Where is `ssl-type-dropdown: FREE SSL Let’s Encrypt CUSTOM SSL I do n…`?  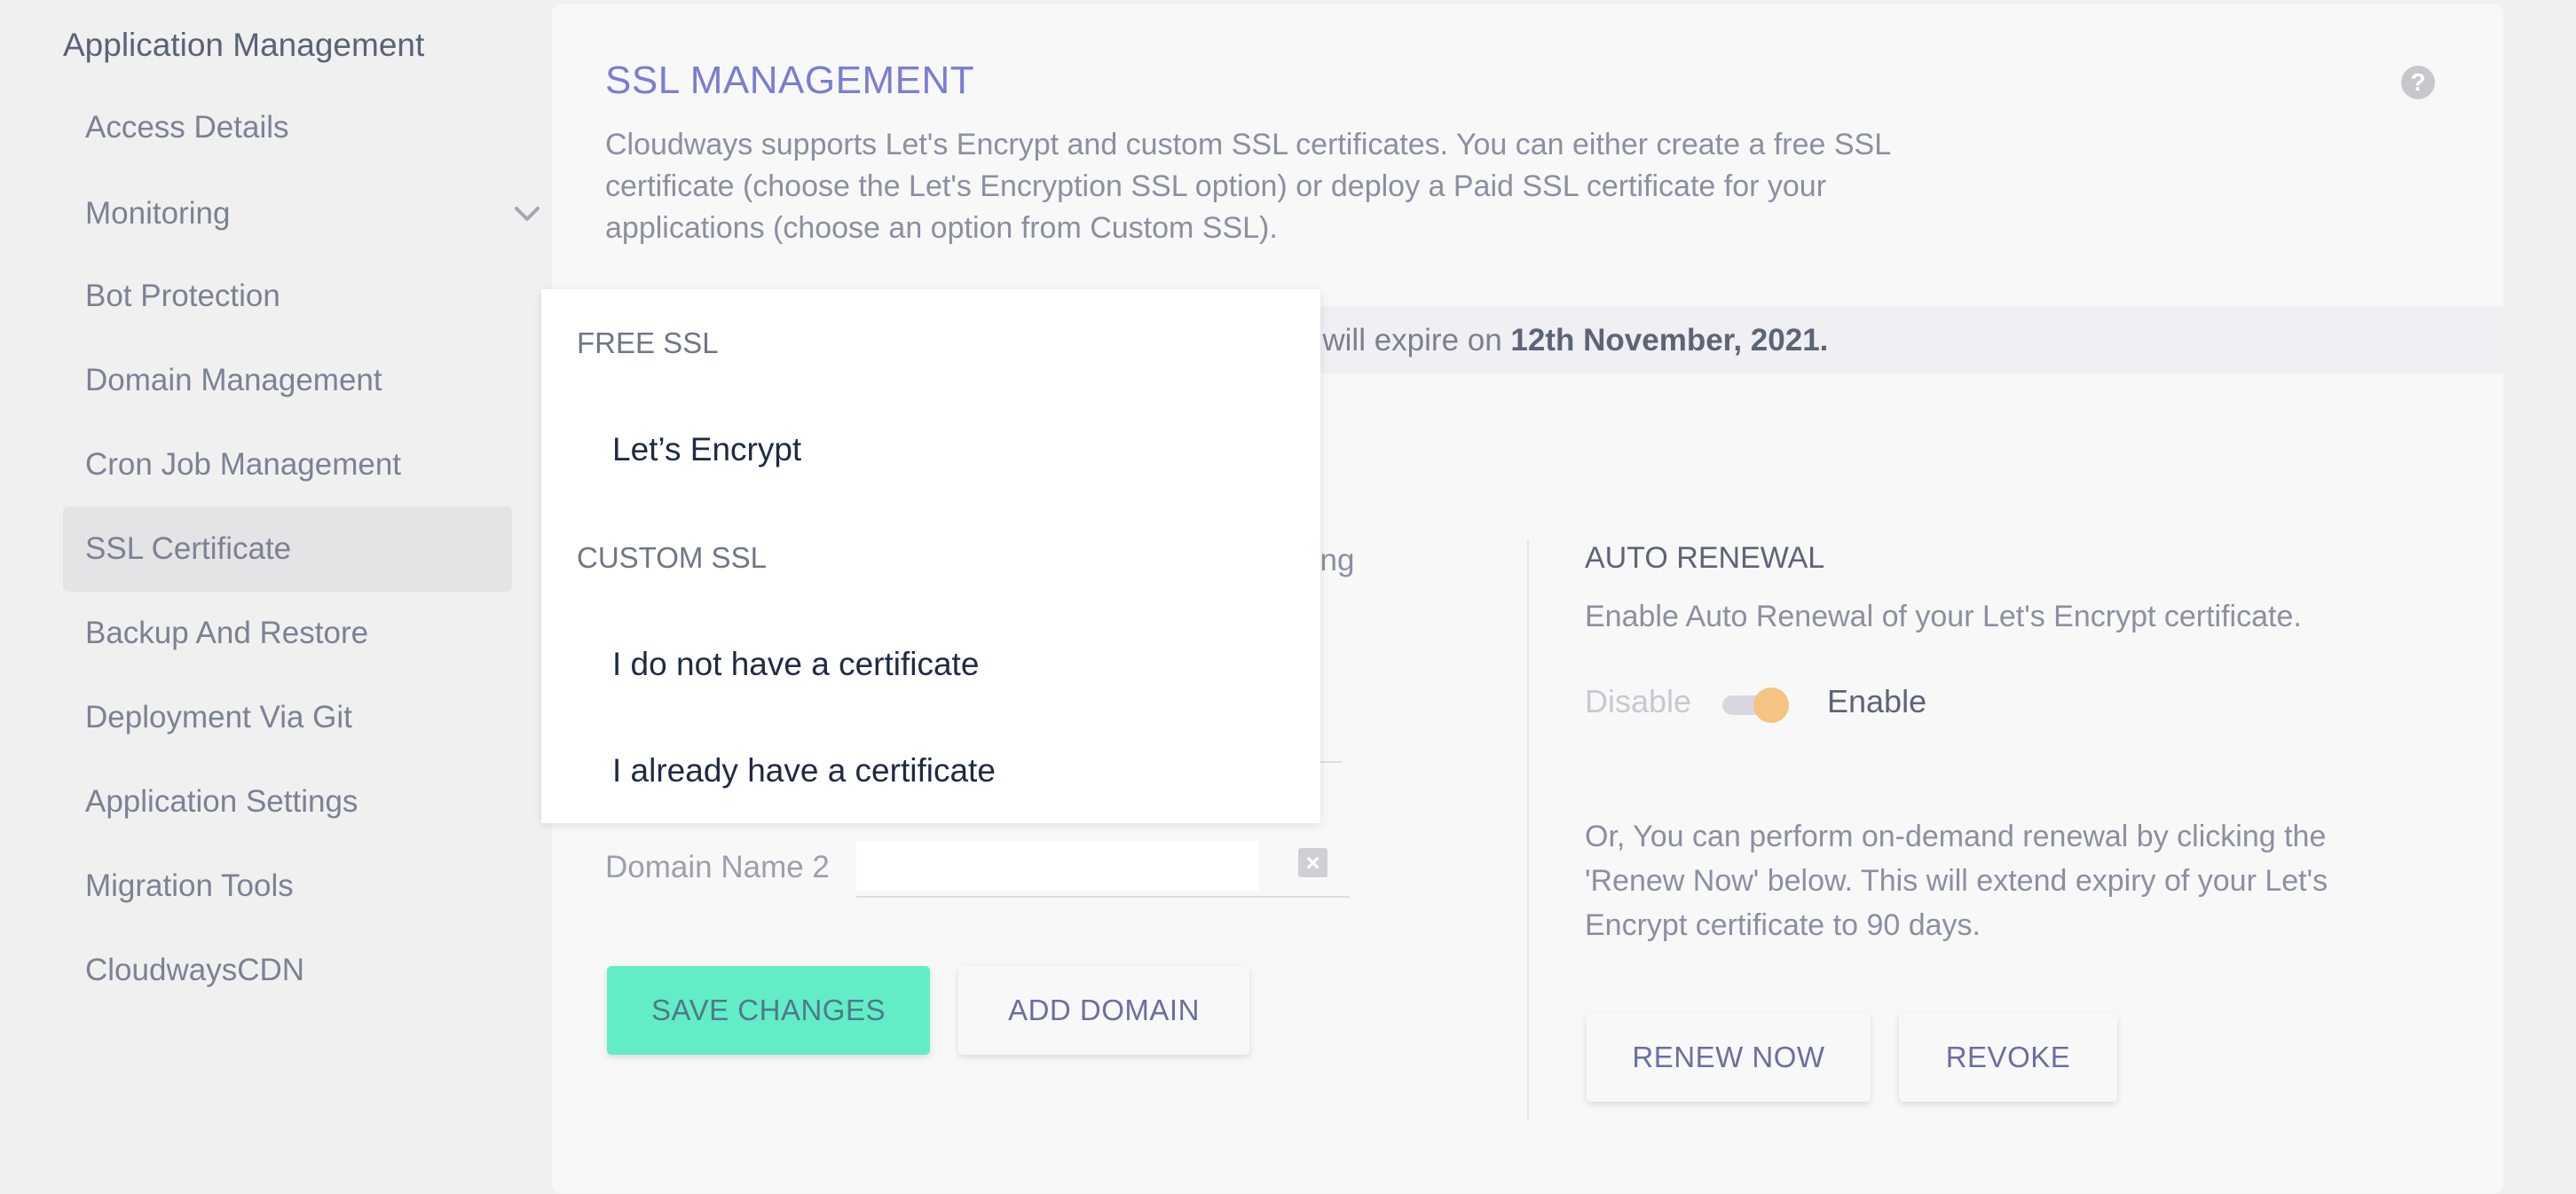 ssl-type-dropdown: FREE SSL Let’s Encrypt CUSTOM SSL I do n… is located at coordinates (930, 556).